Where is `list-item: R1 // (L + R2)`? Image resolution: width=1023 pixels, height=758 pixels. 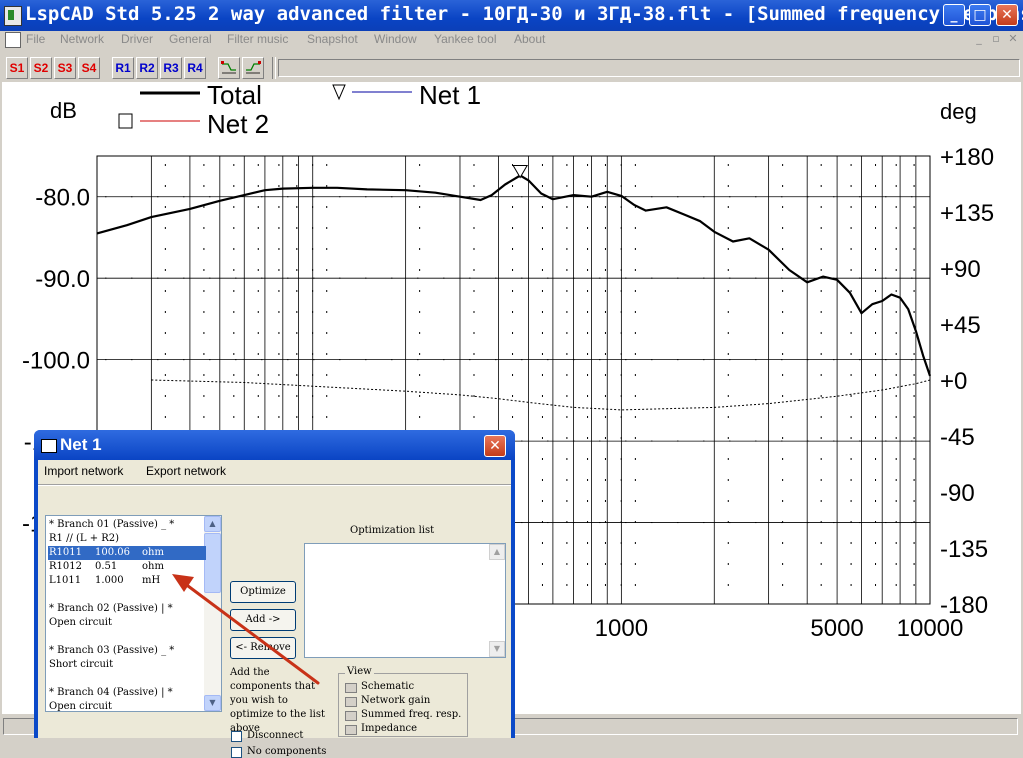 list-item: R1 // (L + R2) is located at coordinates (127, 539).